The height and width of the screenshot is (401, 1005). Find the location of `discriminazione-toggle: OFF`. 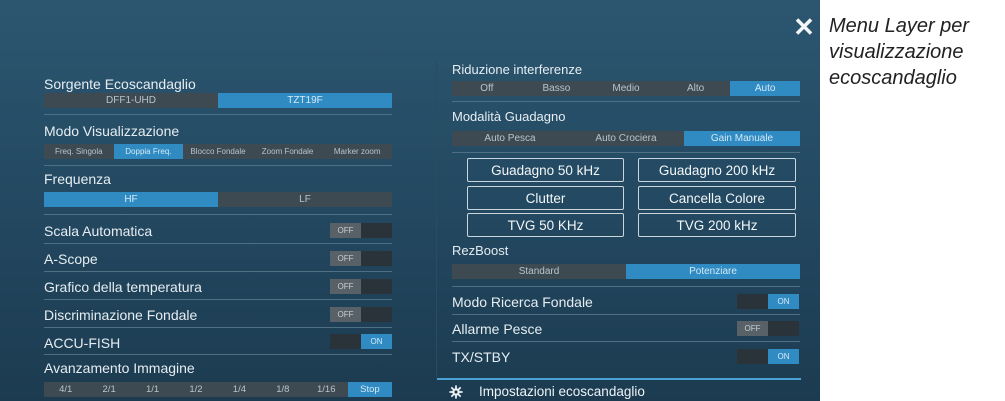

discriminazione-toggle: OFF is located at coordinates (361, 314).